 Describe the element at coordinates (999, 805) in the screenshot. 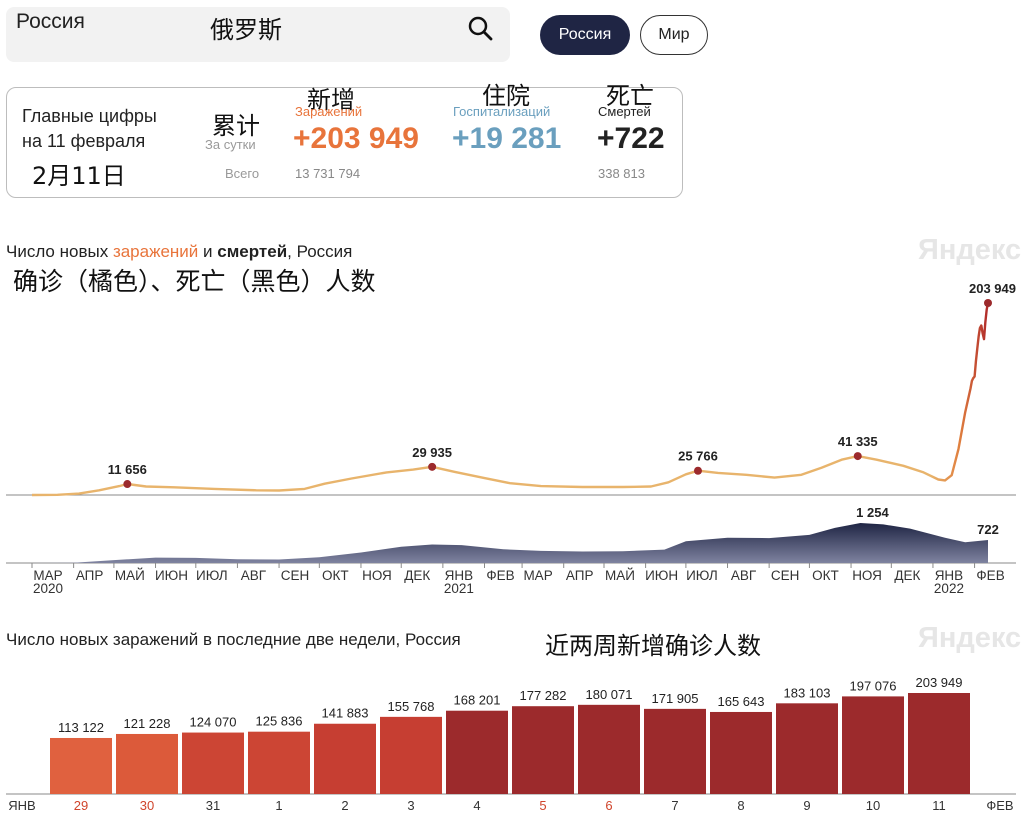

I see `month-end-label: ФЕВ` at that location.